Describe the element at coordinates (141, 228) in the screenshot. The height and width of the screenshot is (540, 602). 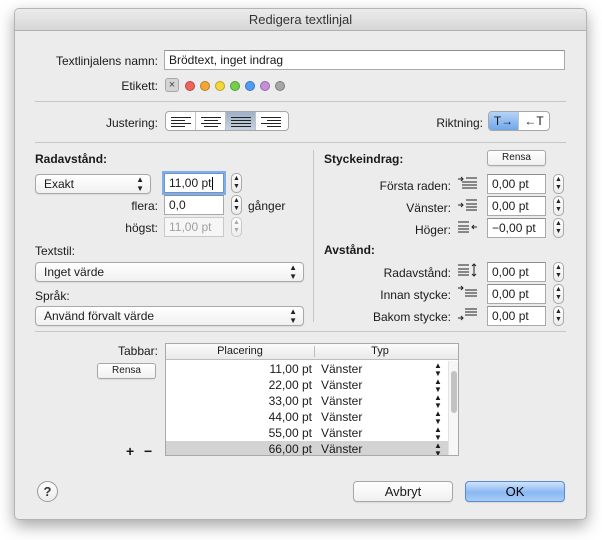
I see `max-label: högst:` at that location.